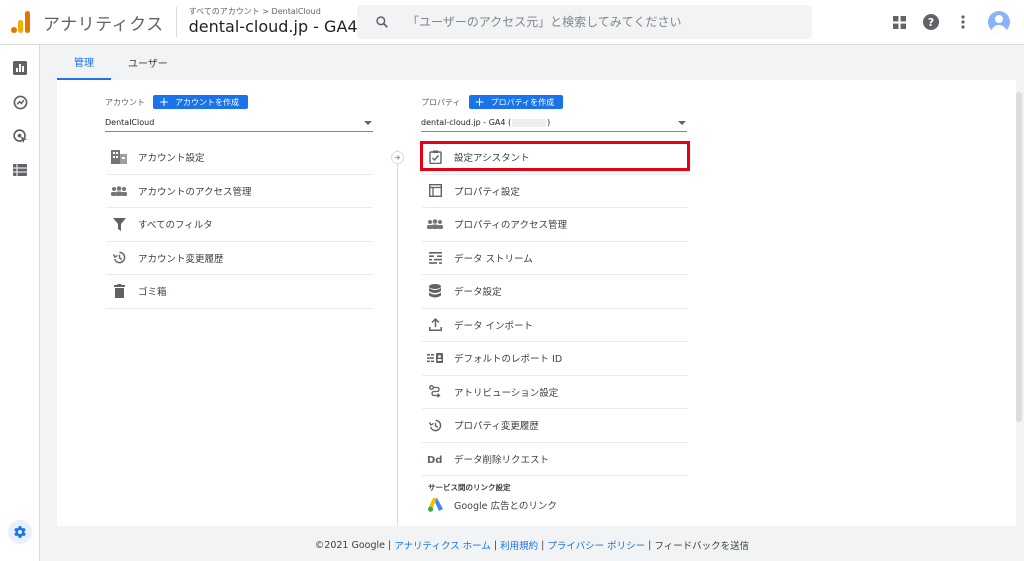 Image resolution: width=1024 pixels, height=561 pixels. I want to click on menu-property-history: プロパティ変更履歴, so click(555, 426).